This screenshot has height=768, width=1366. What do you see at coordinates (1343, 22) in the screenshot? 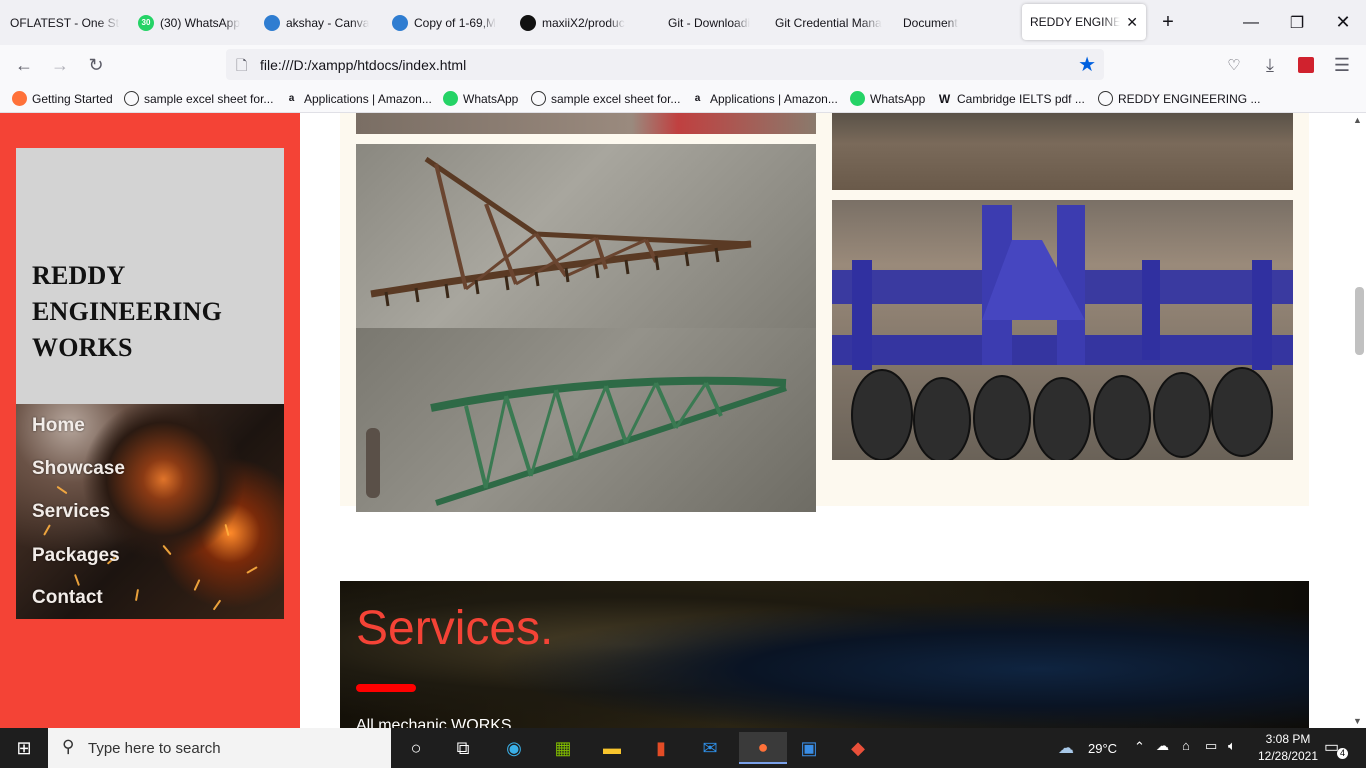
I see `window-close-button: ✕` at bounding box center [1343, 22].